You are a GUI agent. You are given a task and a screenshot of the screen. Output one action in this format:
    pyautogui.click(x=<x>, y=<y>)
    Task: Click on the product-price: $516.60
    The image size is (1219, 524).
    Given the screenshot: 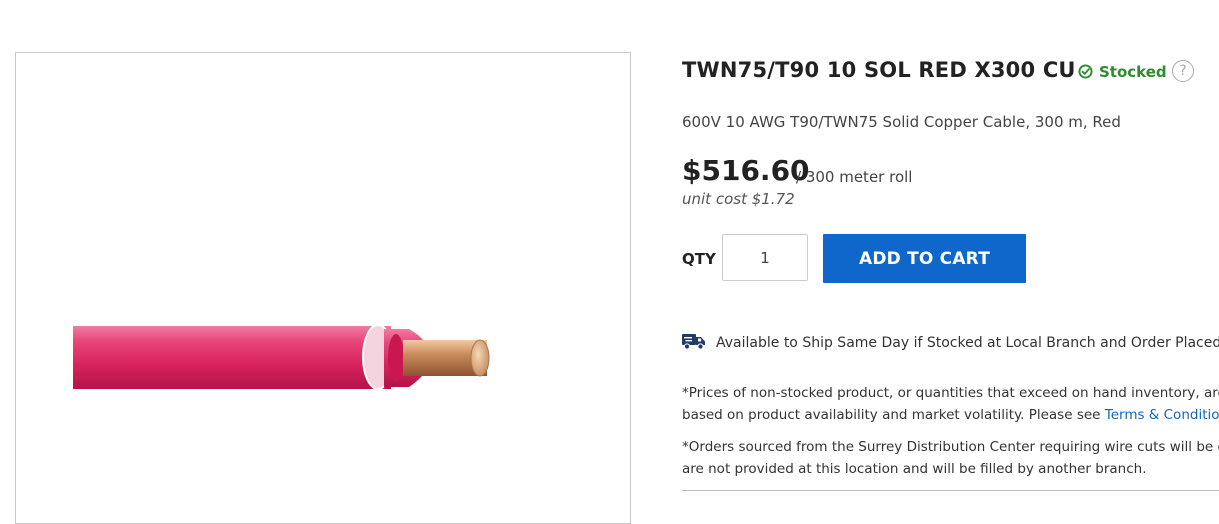 What is the action you would take?
    pyautogui.click(x=746, y=170)
    